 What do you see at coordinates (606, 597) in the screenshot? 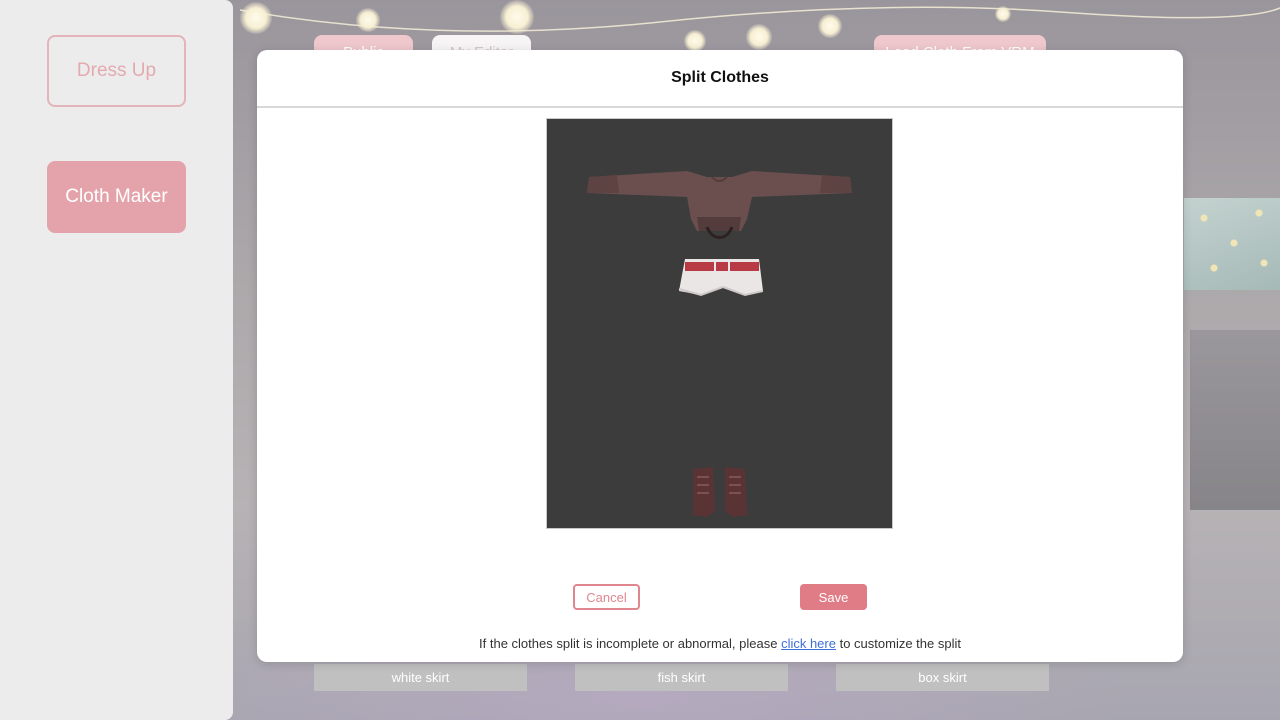
I see `cancel-button: Cancel` at bounding box center [606, 597].